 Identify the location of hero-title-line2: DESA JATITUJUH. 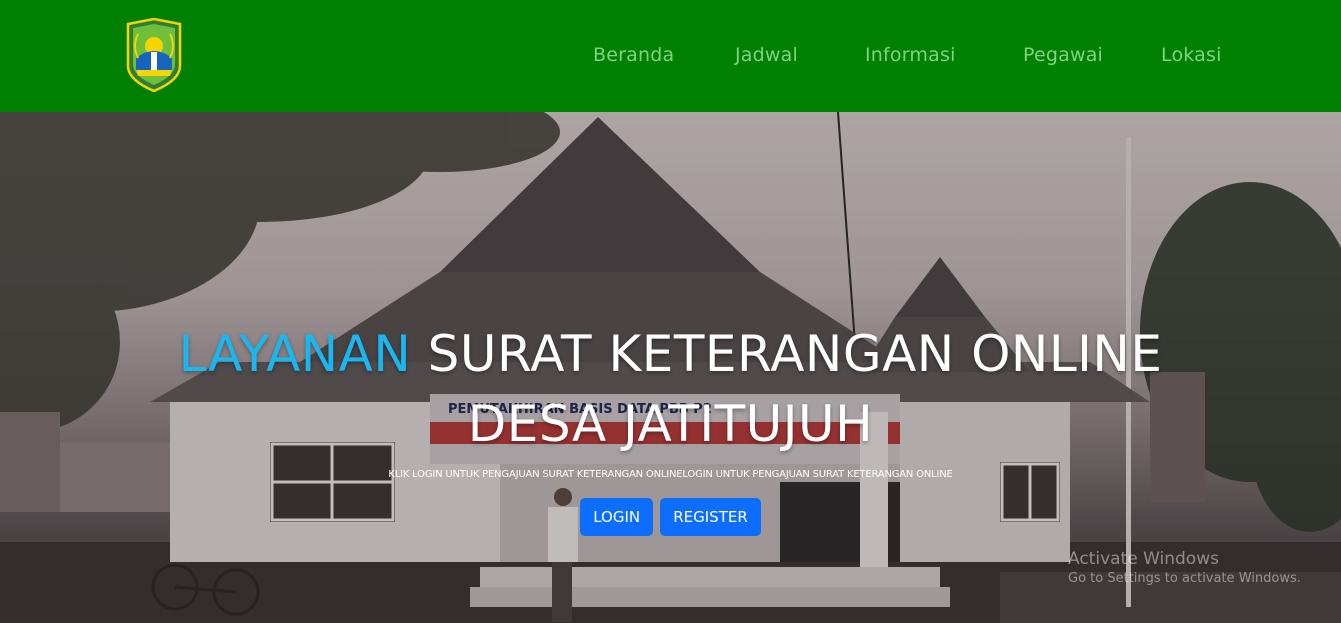
(670, 424).